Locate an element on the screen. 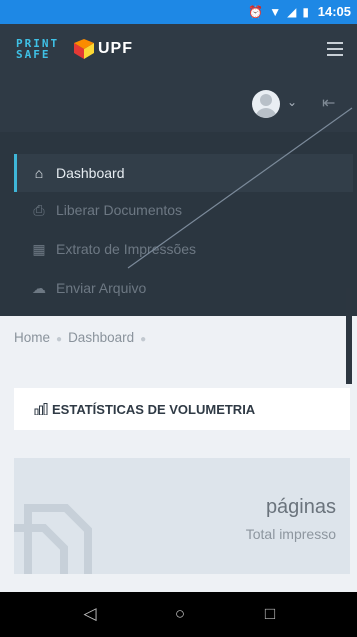 The height and width of the screenshot is (637, 357). scrollbar is located at coordinates (349, 336).